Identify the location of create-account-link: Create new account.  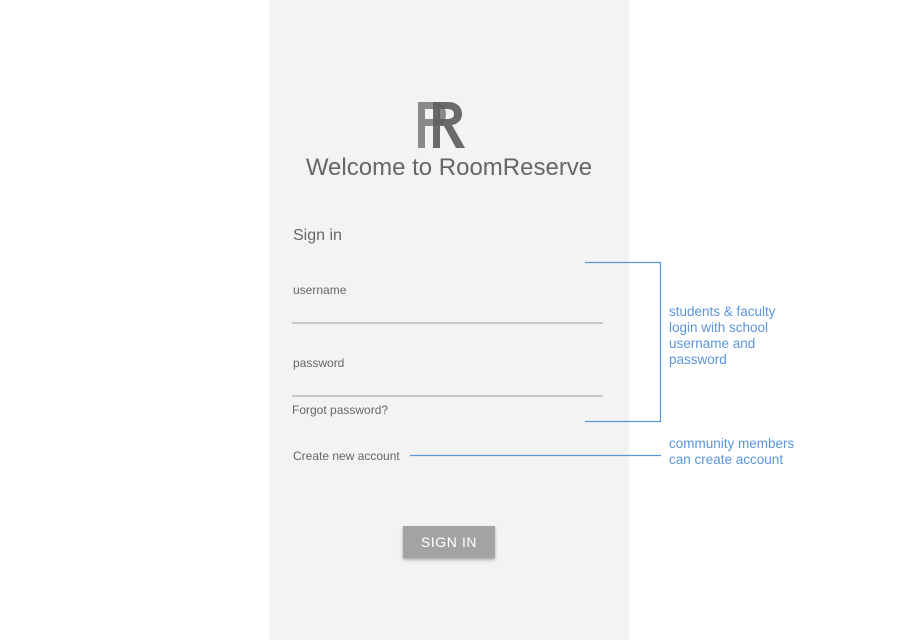
(346, 456).